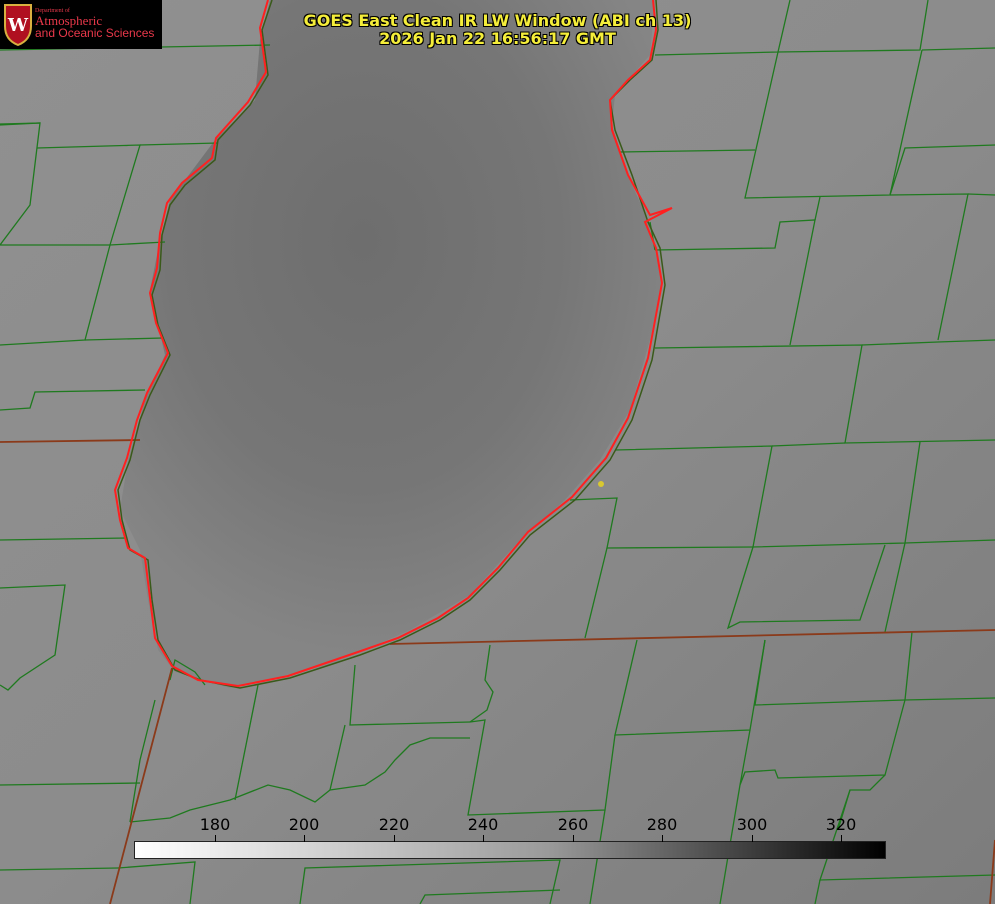 The width and height of the screenshot is (995, 904). I want to click on colorbar-tick-label: 240, so click(483, 824).